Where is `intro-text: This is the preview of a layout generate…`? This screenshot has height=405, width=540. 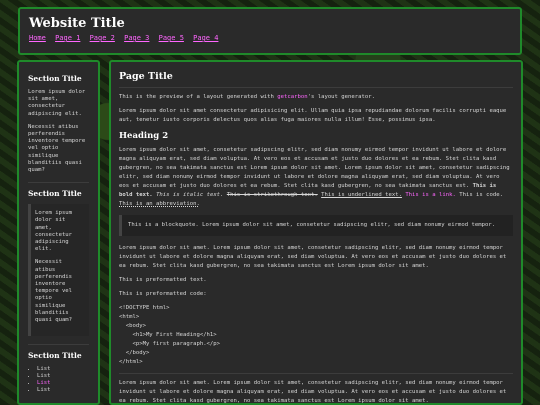 intro-text: This is the preview of a layout generate… is located at coordinates (198, 97).